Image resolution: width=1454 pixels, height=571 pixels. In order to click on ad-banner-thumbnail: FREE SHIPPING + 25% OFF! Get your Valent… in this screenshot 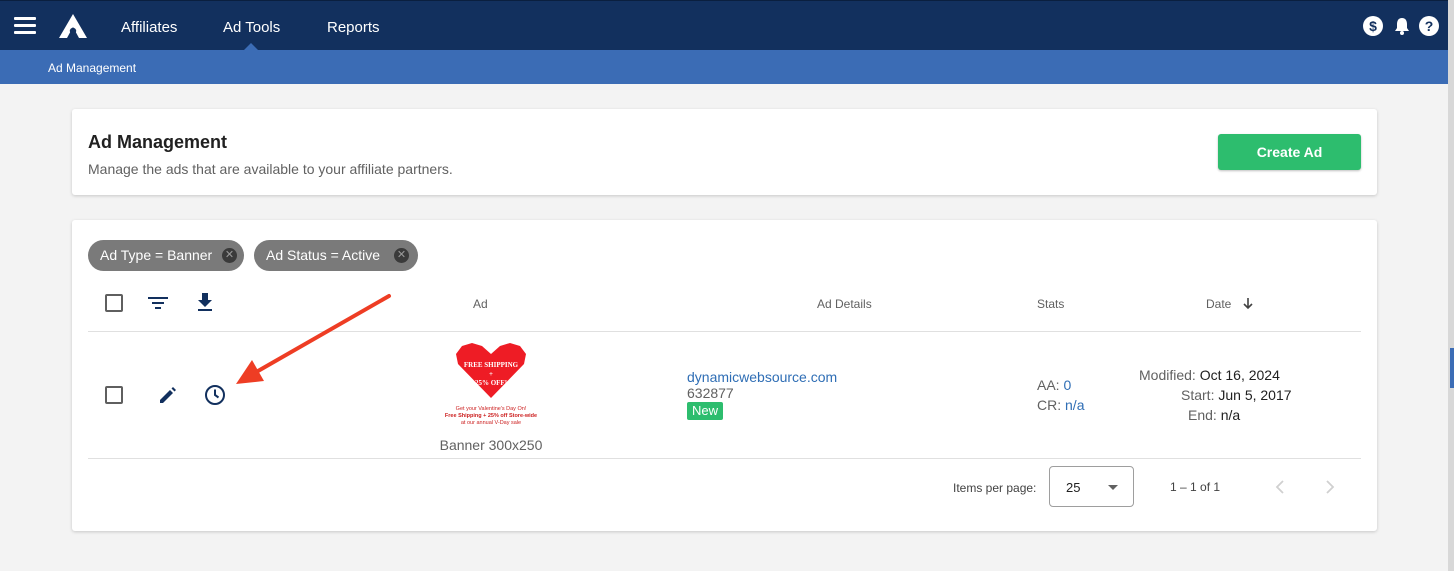, I will do `click(491, 387)`.